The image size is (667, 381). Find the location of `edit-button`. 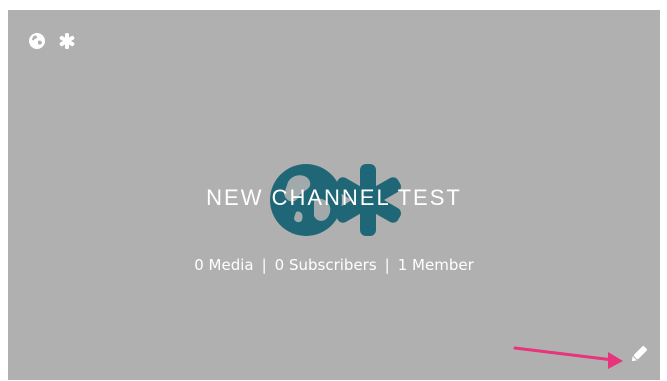

edit-button is located at coordinates (639, 354).